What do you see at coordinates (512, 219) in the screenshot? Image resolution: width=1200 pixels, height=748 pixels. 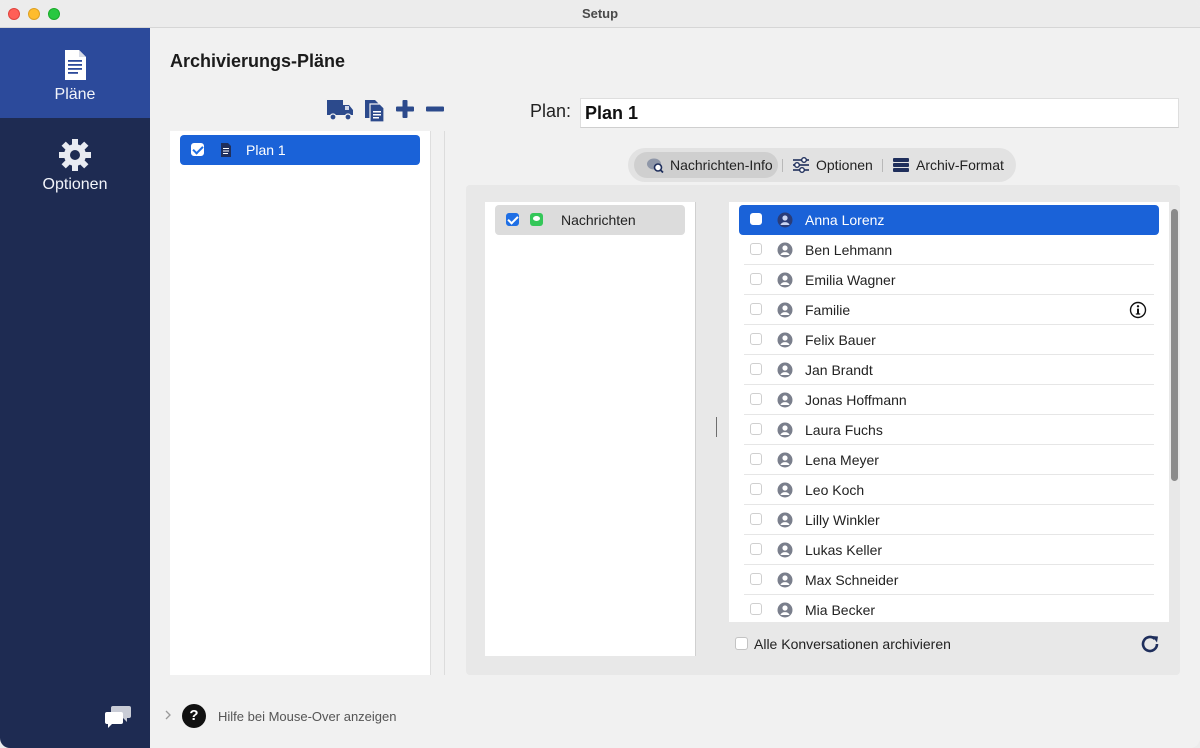 I see `source-checkbox` at bounding box center [512, 219].